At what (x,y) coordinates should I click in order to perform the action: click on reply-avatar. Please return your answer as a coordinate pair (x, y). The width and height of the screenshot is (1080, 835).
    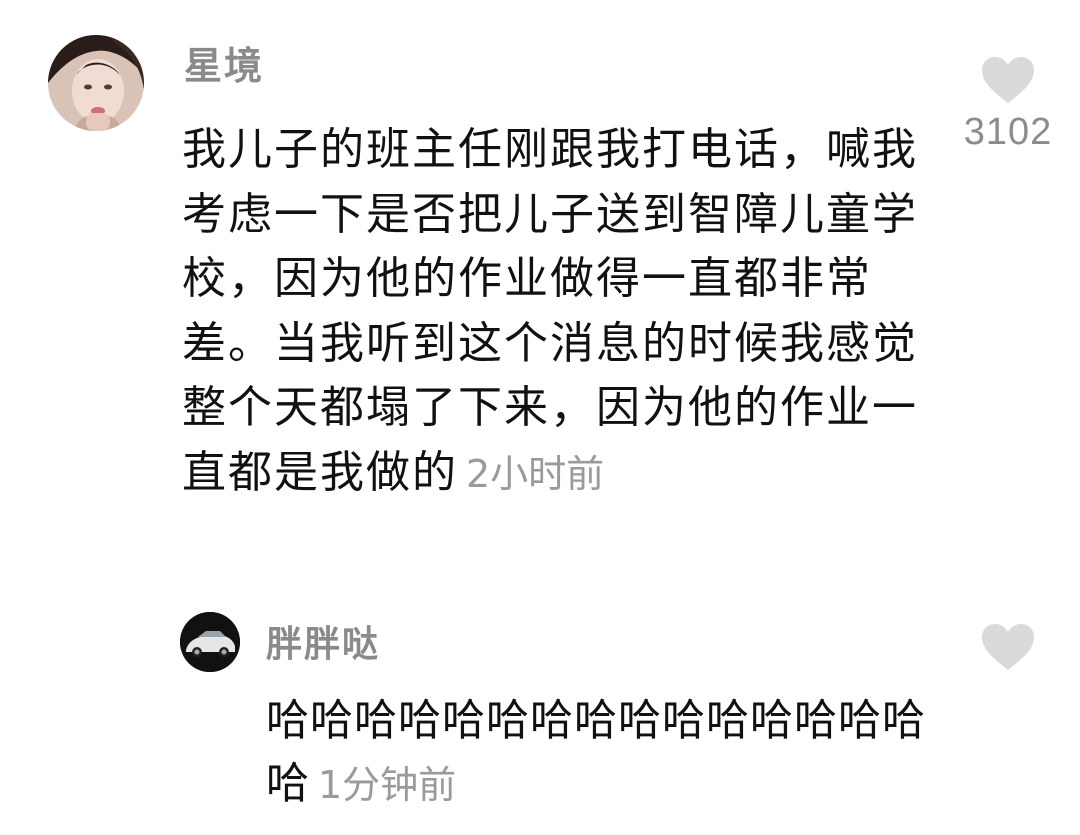
    Looking at the image, I should click on (210, 642).